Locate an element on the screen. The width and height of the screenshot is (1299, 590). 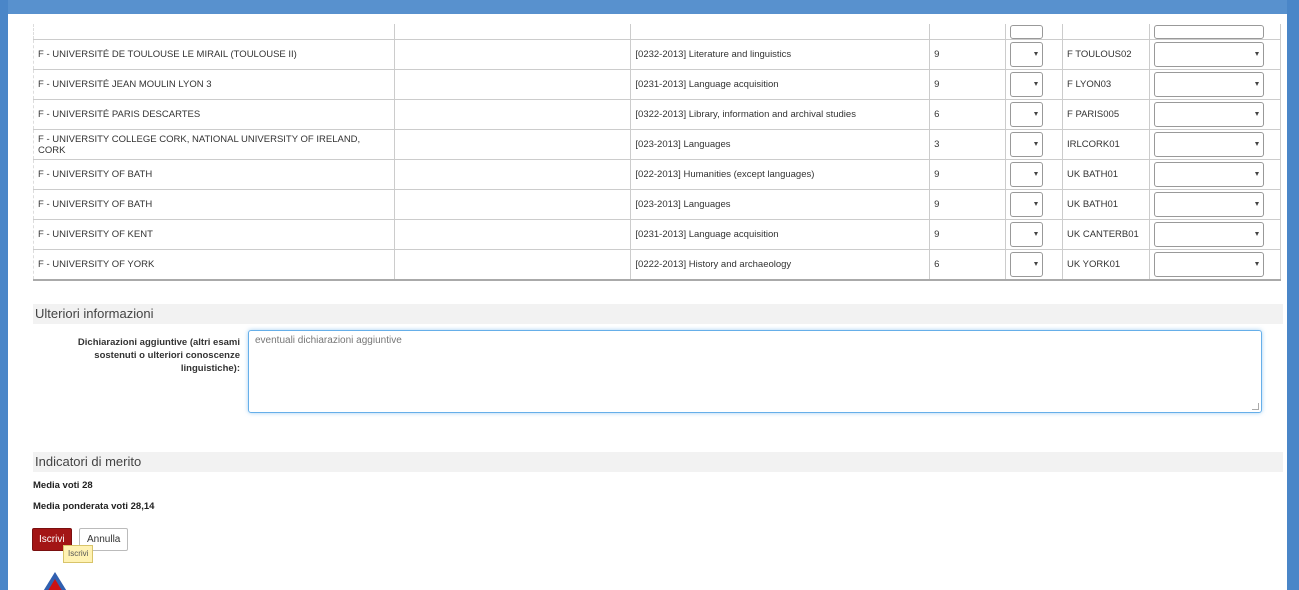
months-text: 3 is located at coordinates (937, 144).